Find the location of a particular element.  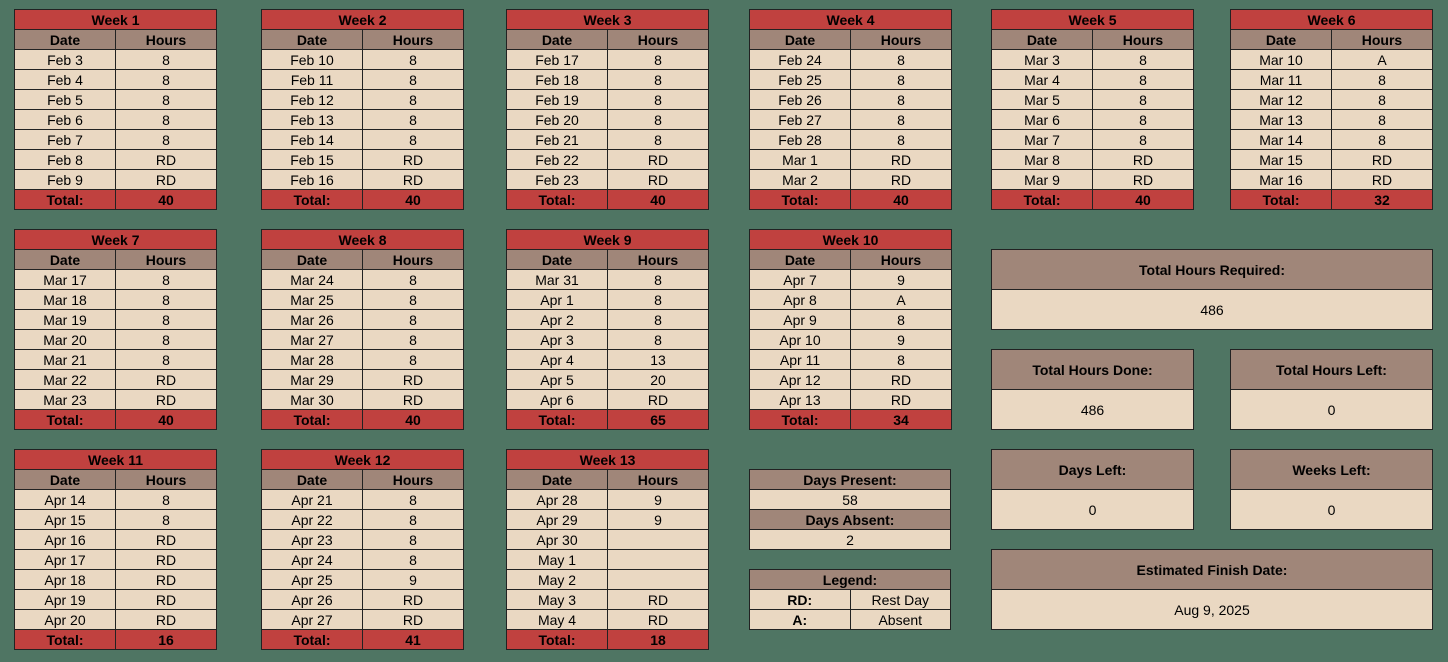

date-cell: Mar 14 is located at coordinates (1281, 139).